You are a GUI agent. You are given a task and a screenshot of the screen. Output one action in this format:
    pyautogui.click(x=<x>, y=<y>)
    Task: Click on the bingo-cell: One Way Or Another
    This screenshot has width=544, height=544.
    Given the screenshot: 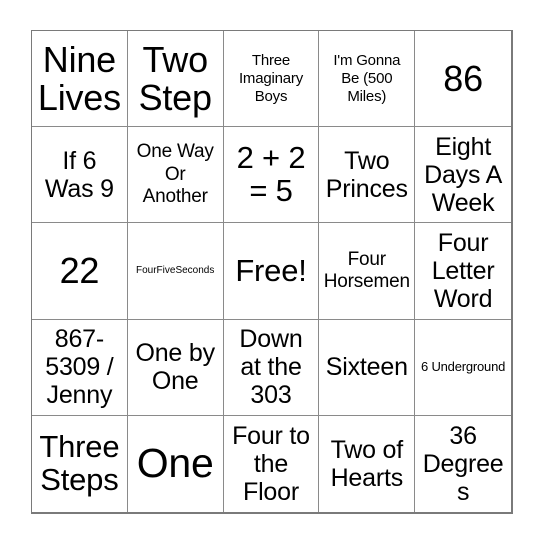 What is the action you would take?
    pyautogui.click(x=175, y=175)
    